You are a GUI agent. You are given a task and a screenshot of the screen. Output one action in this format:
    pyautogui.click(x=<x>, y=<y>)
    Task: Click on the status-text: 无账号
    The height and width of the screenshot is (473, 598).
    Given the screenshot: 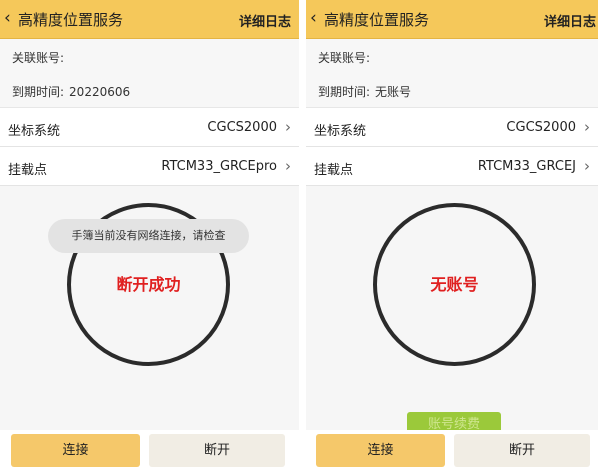 What is the action you would take?
    pyautogui.click(x=454, y=284)
    